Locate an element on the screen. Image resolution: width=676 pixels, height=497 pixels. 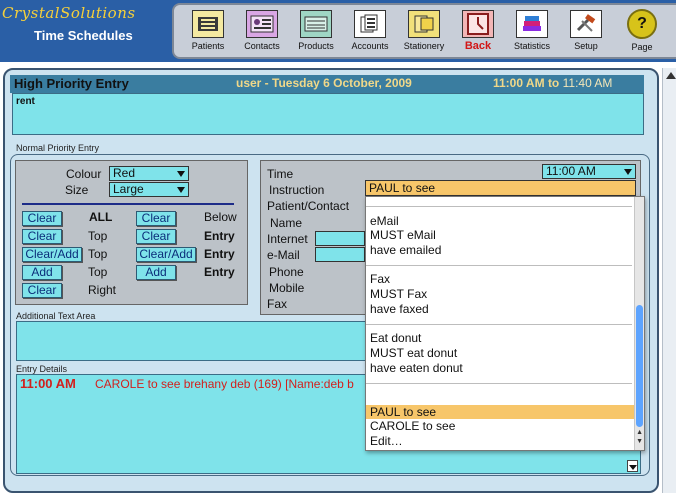
time-to-word: to is located at coordinates (553, 83).